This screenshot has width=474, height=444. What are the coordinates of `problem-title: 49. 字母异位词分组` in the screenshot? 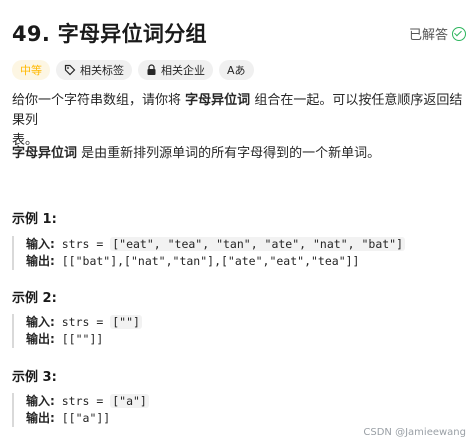 It's located at (109, 34).